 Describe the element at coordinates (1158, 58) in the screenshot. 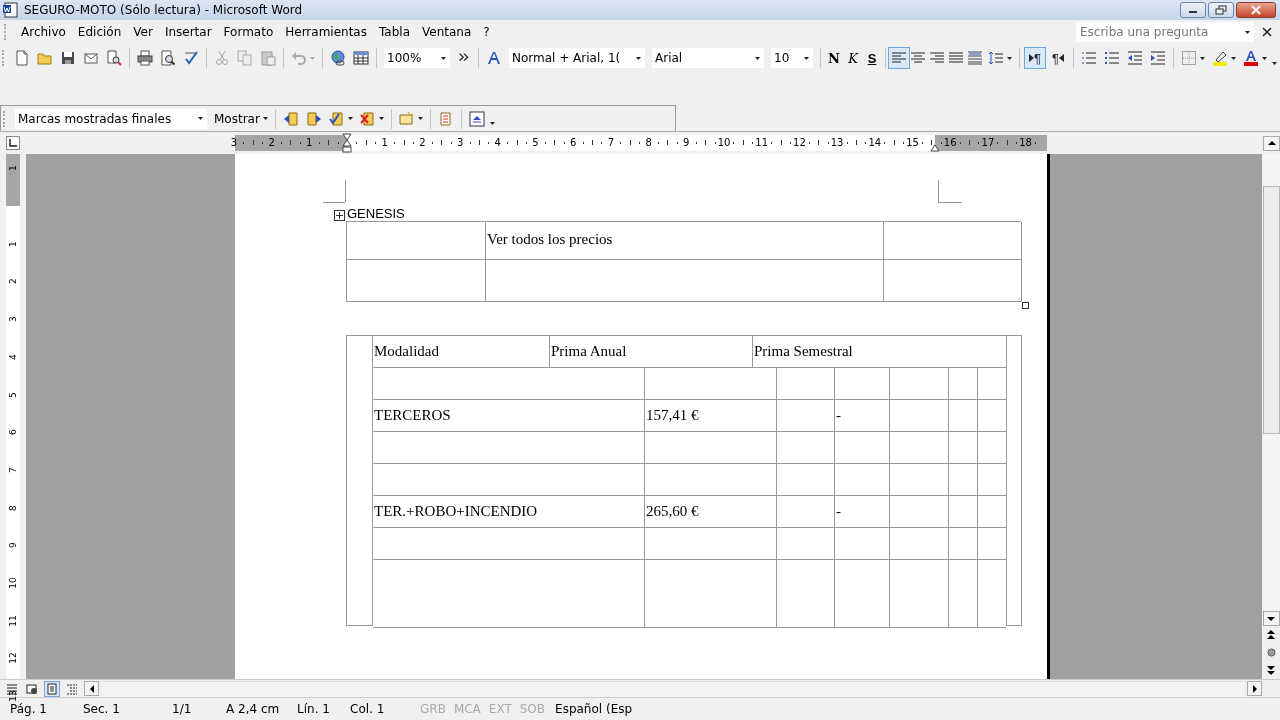

I see `increase-indent-icon` at that location.